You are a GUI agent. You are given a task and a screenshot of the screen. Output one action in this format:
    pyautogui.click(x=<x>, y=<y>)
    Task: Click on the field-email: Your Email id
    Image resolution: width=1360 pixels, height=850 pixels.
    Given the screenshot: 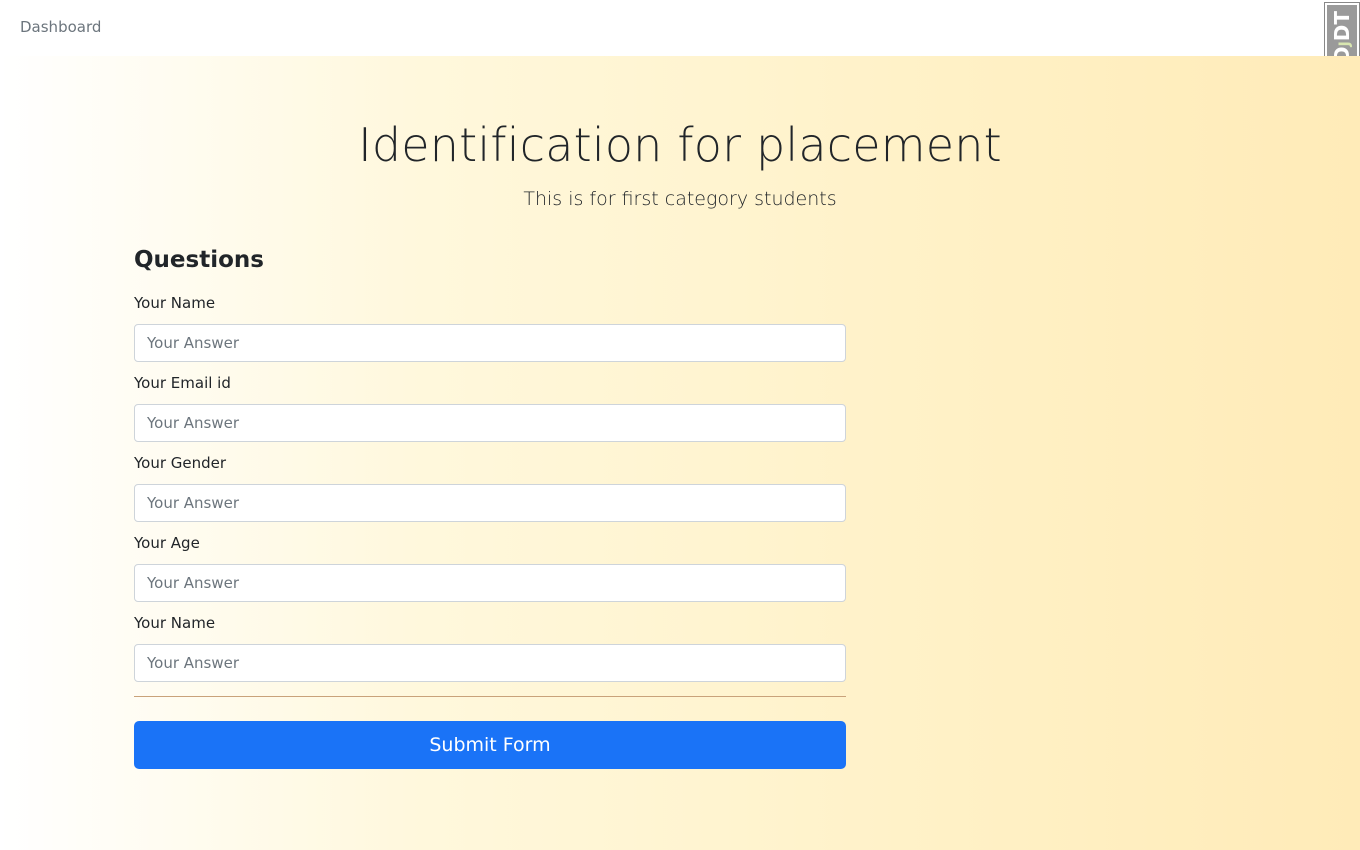 What is the action you would take?
    pyautogui.click(x=490, y=407)
    